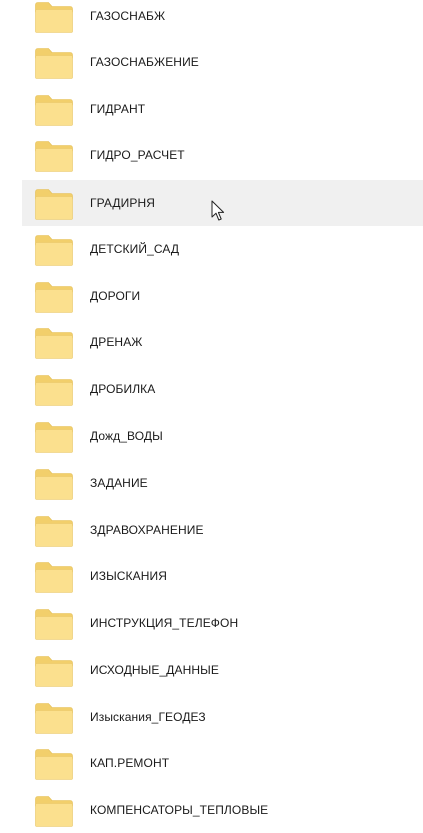  What do you see at coordinates (222, 670) in the screenshot?
I see `folder-row: ИСХОДНЫЕ_ДАННЫЕ` at bounding box center [222, 670].